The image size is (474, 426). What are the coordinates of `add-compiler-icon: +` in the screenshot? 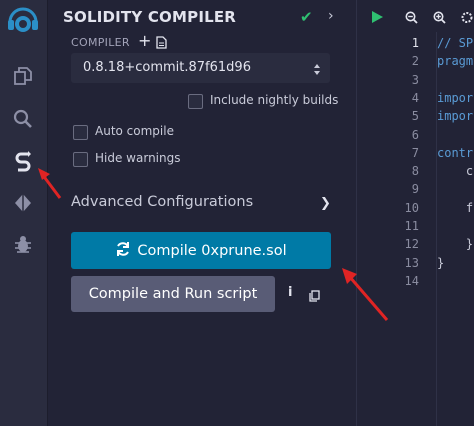 It's located at (144, 40).